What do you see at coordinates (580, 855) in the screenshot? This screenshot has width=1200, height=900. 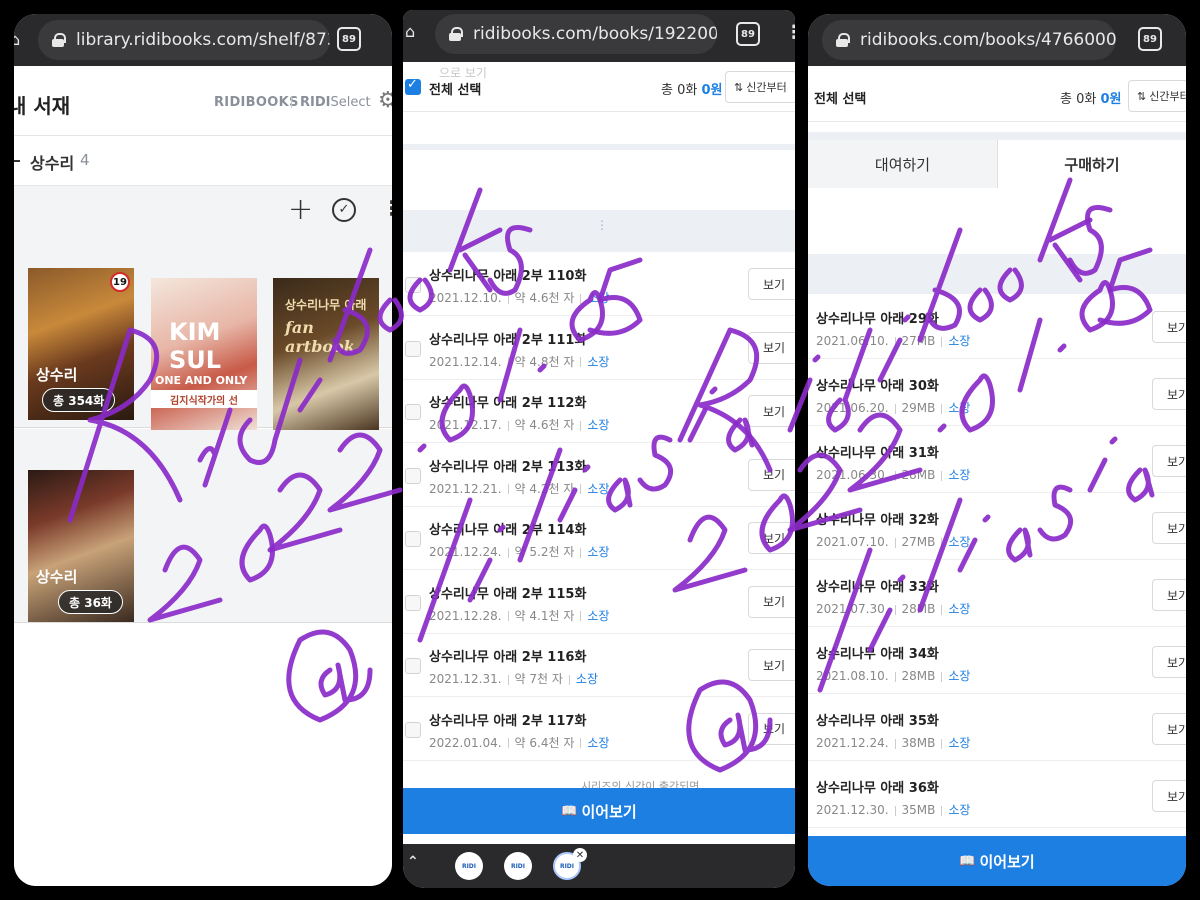 I see `close-icon: ✕` at bounding box center [580, 855].